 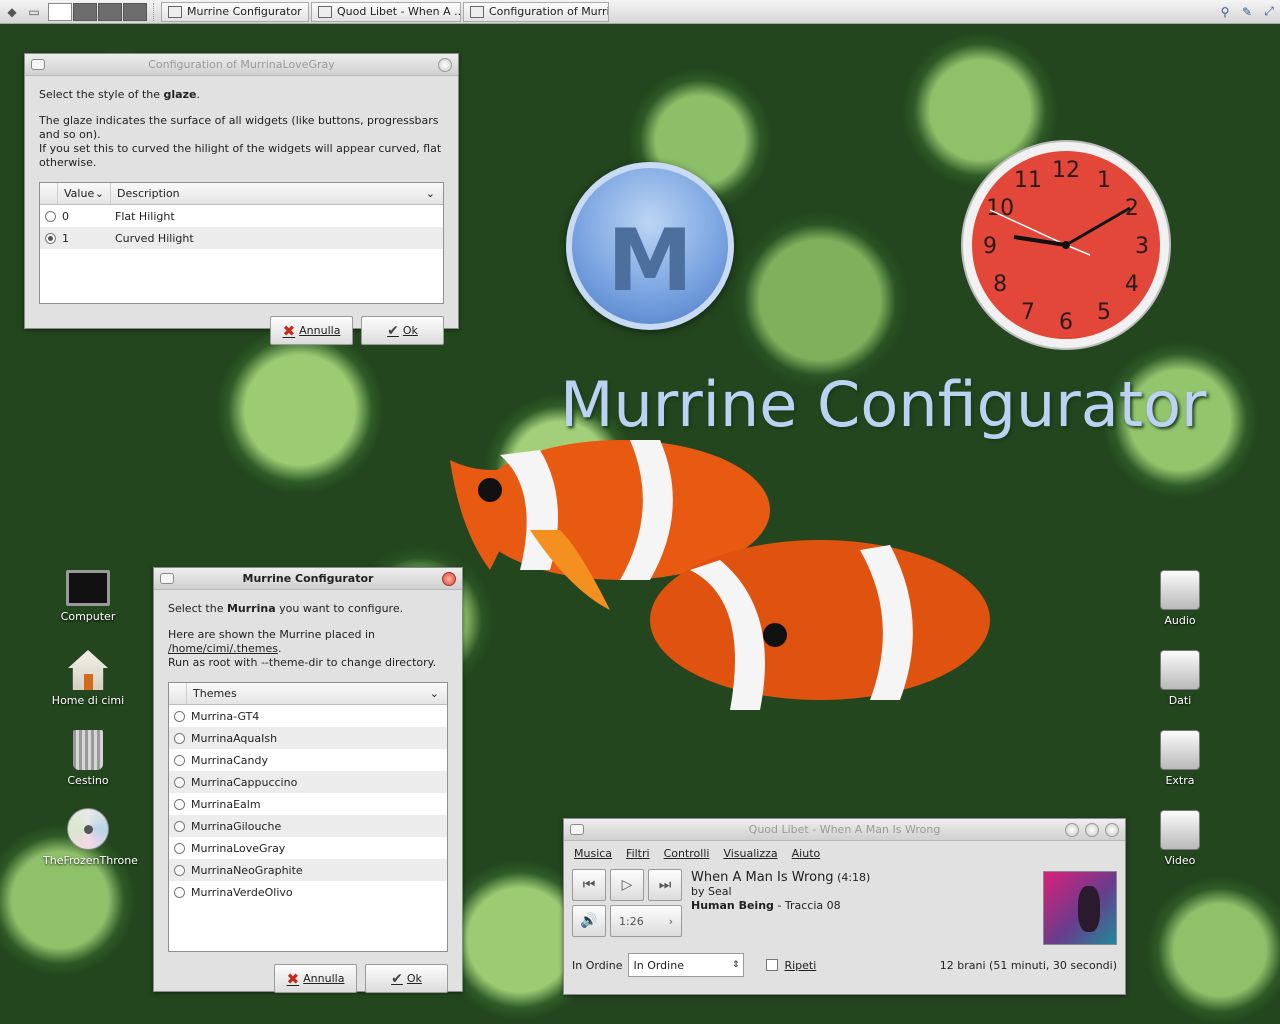 I want to click on list-header: Value ⌄ Description ⌄, so click(x=241, y=194).